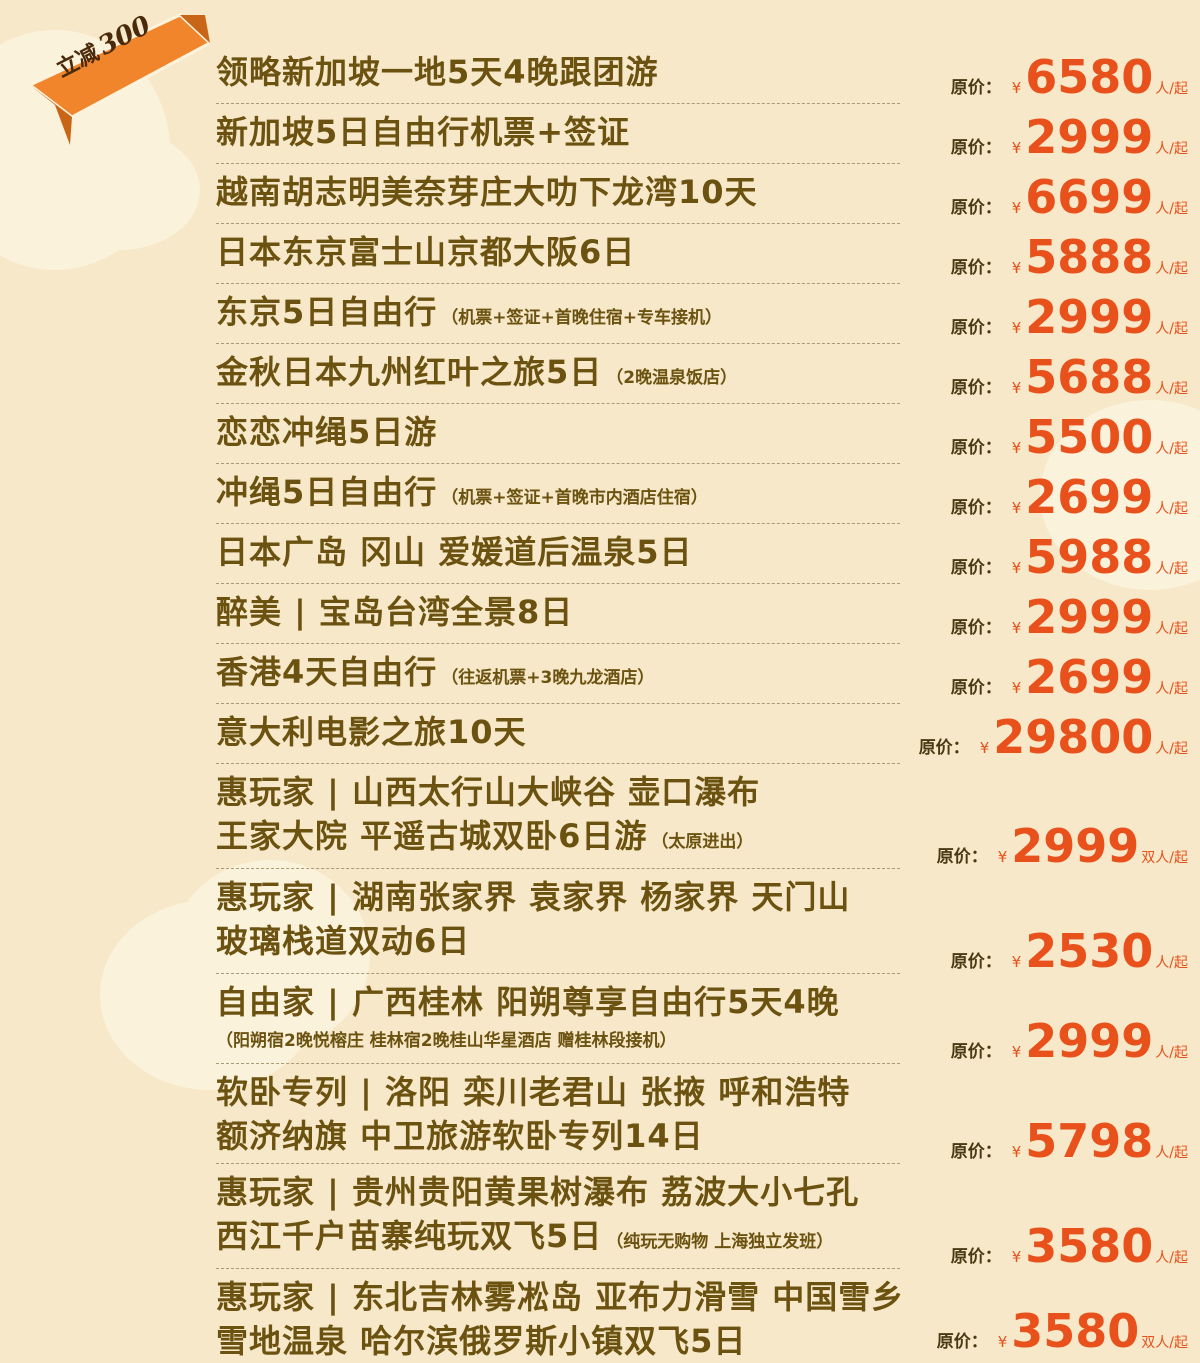 Image resolution: width=1200 pixels, height=1363 pixels. What do you see at coordinates (1069, 557) in the screenshot?
I see `deal-price: 原价： ¥5988 人/起` at bounding box center [1069, 557].